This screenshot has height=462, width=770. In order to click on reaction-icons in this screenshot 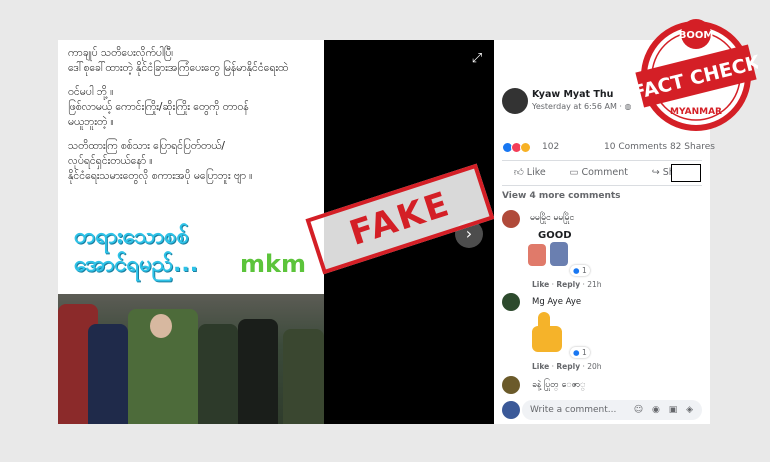, I will do `click(516, 147)`.